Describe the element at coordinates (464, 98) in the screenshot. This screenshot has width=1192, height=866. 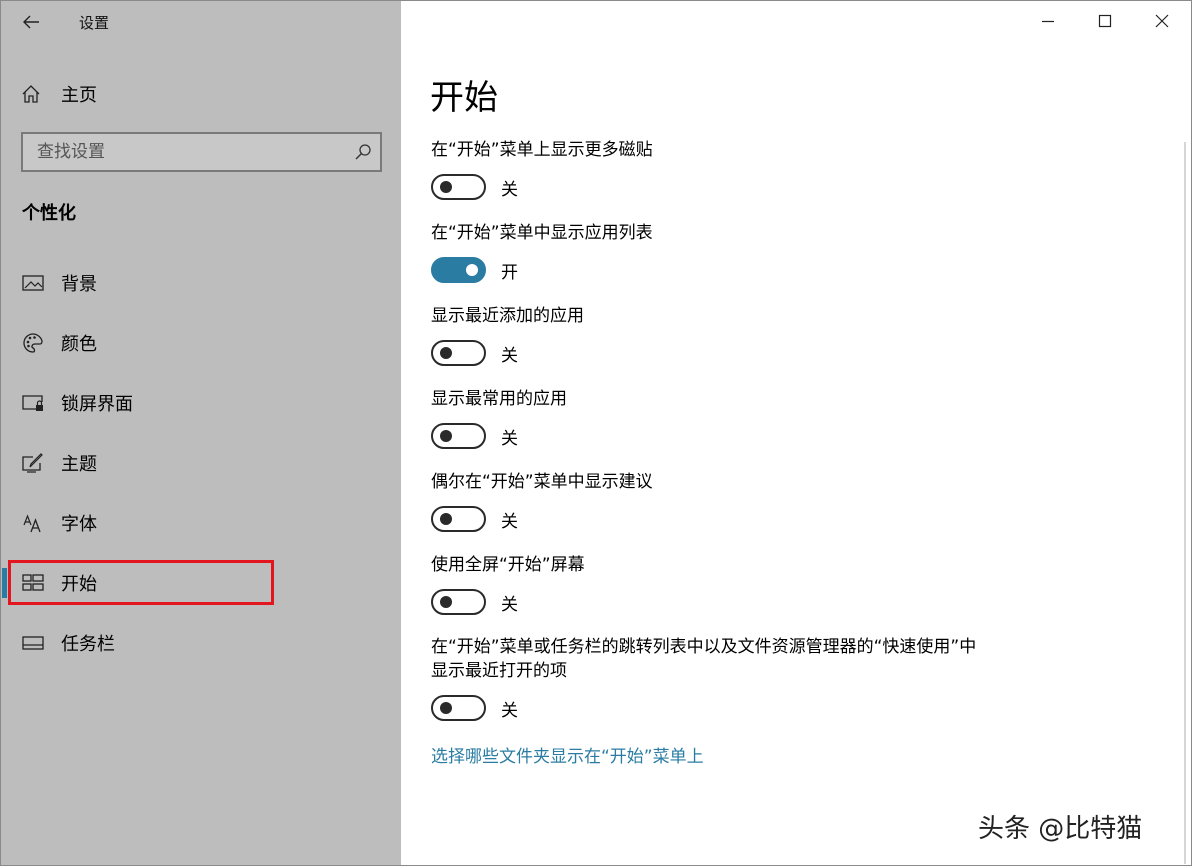
I see `page-title: 开始` at that location.